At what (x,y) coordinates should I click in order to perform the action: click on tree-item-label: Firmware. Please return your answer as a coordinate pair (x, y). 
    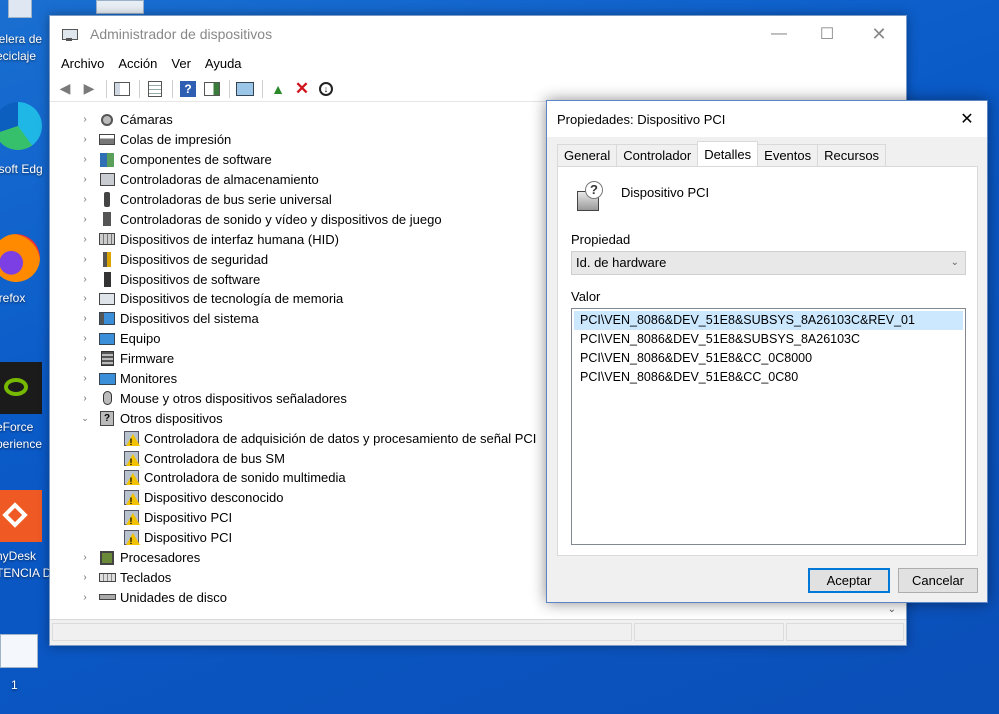
    Looking at the image, I should click on (147, 359).